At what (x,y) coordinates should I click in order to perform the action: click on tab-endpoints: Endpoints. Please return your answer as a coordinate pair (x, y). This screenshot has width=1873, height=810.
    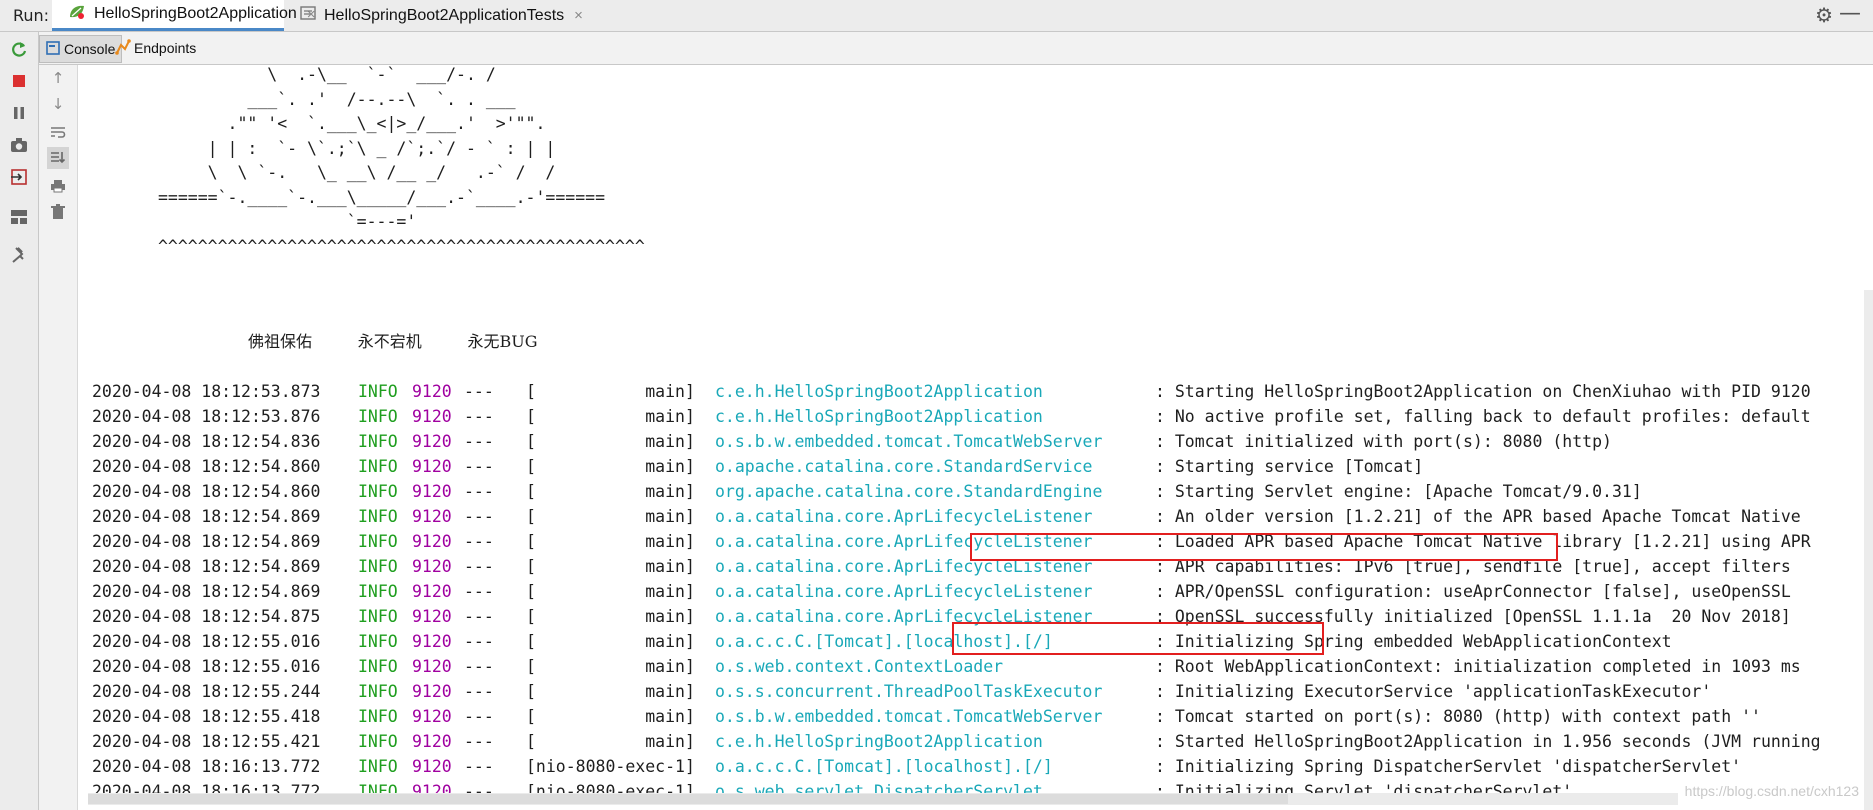
    Looking at the image, I should click on (155, 48).